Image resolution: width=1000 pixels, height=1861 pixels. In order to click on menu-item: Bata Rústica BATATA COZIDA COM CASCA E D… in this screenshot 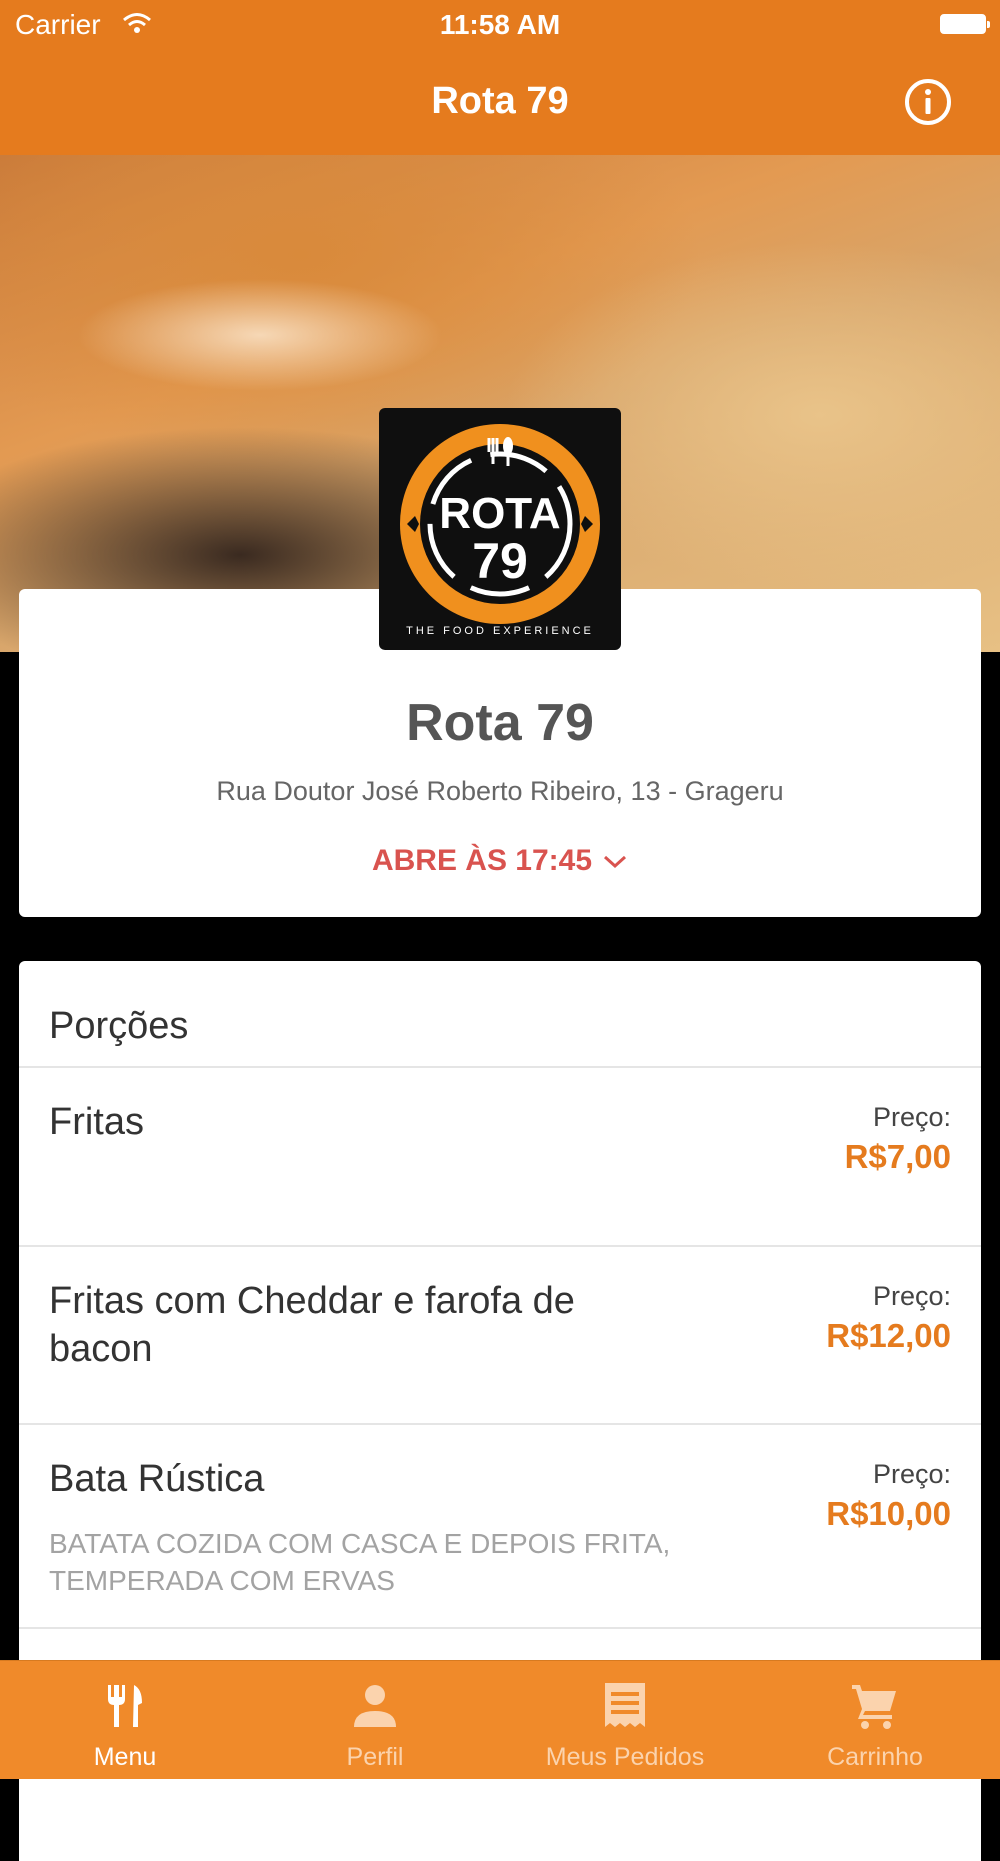, I will do `click(500, 1525)`.